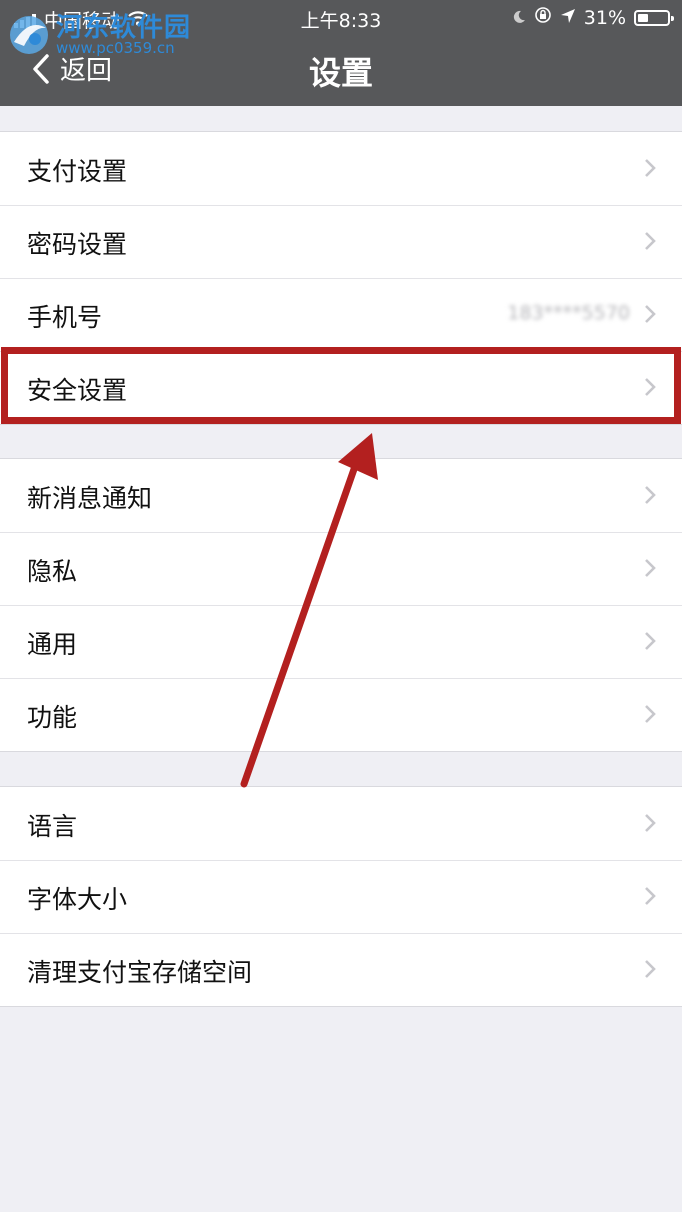 The width and height of the screenshot is (682, 1212). Describe the element at coordinates (568, 313) in the screenshot. I see `phone-number-value: 183****5570` at that location.